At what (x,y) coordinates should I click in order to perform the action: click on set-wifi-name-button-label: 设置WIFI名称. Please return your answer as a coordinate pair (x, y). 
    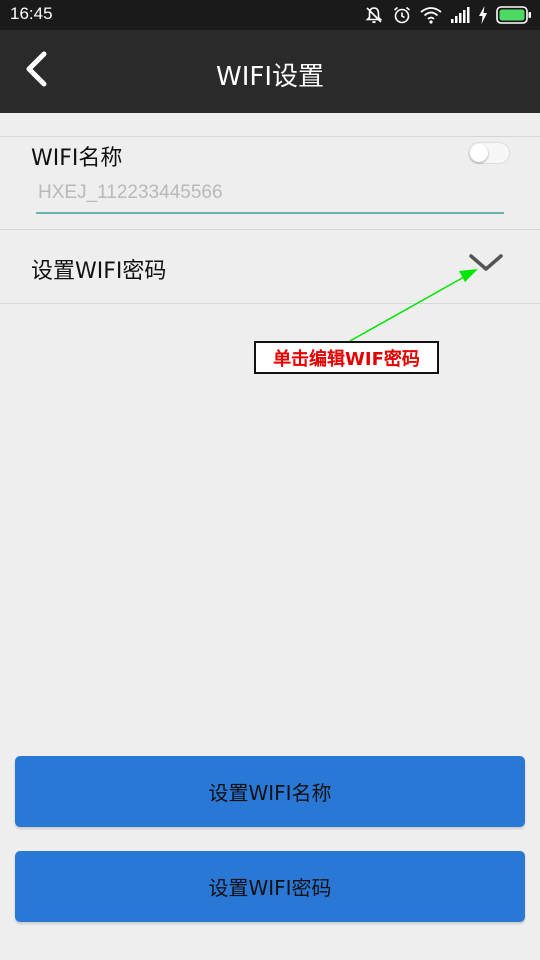
    Looking at the image, I should click on (270, 793).